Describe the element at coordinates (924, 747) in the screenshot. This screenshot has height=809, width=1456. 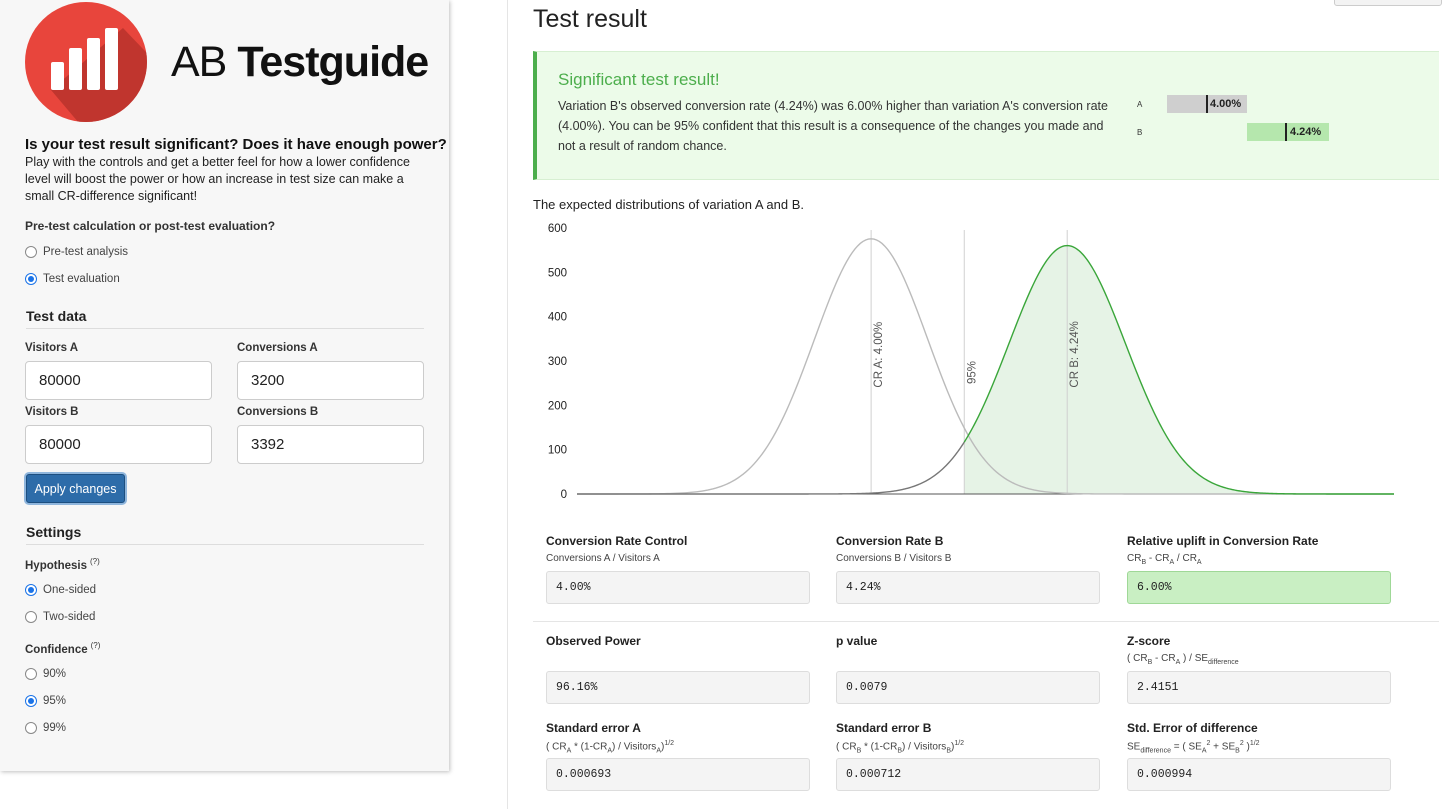
I see `formula-part: ) / Visitors` at that location.